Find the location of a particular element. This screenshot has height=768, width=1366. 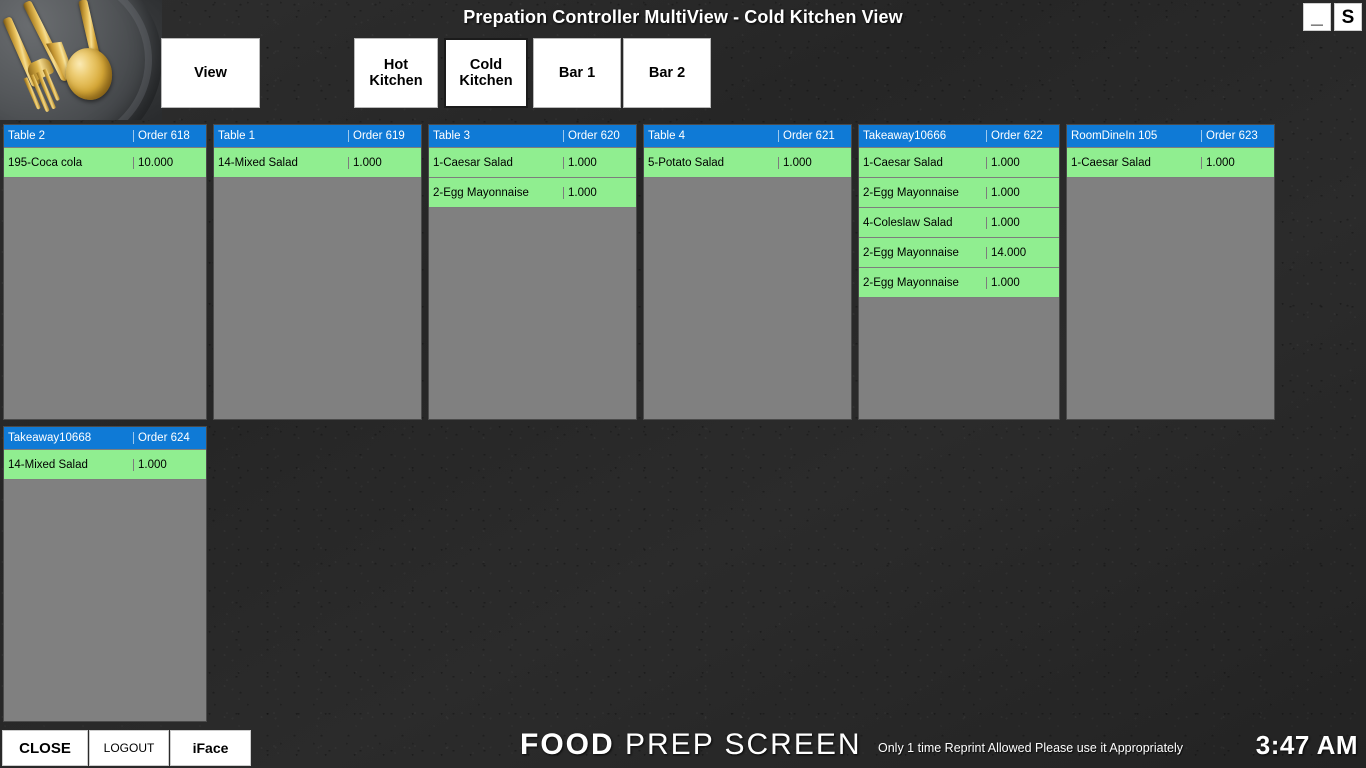

view-button: View is located at coordinates (210, 73).